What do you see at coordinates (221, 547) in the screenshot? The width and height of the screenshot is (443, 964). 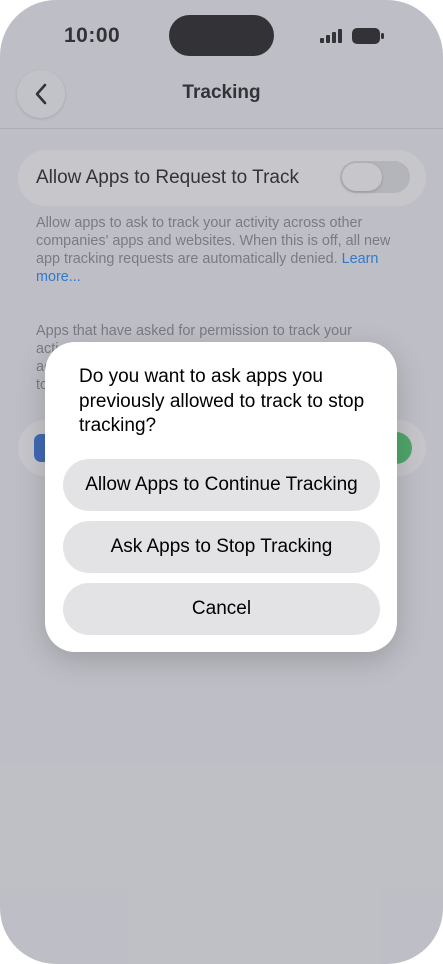 I see `ask-stop-tracking-button: Ask Apps to Stop Tracking` at bounding box center [221, 547].